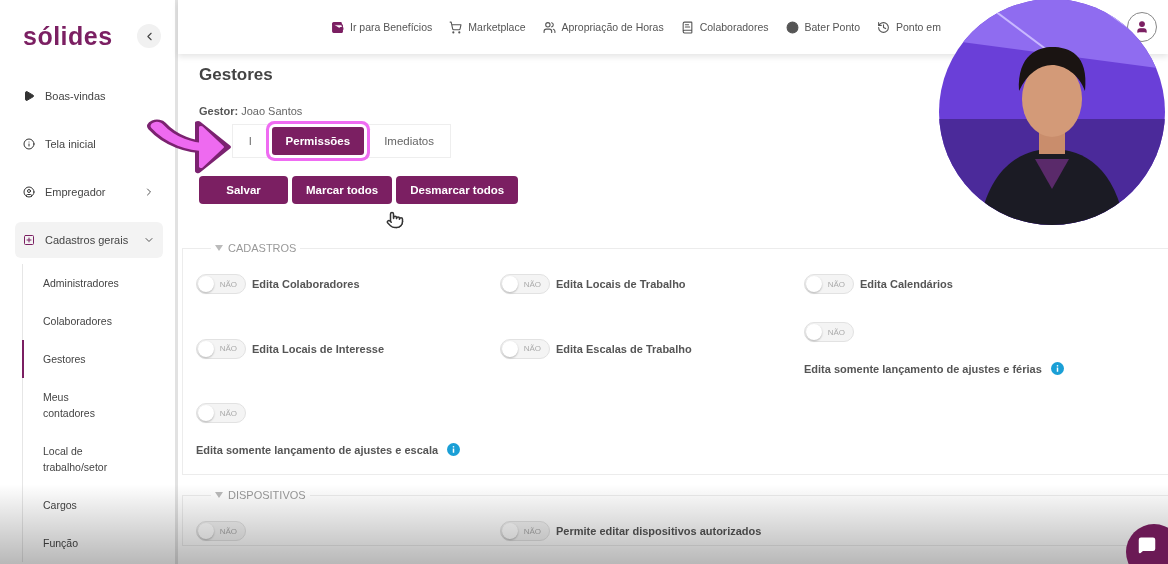 Image resolution: width=1168 pixels, height=564 pixels. What do you see at coordinates (243, 190) in the screenshot?
I see `action-button: Salvar` at bounding box center [243, 190].